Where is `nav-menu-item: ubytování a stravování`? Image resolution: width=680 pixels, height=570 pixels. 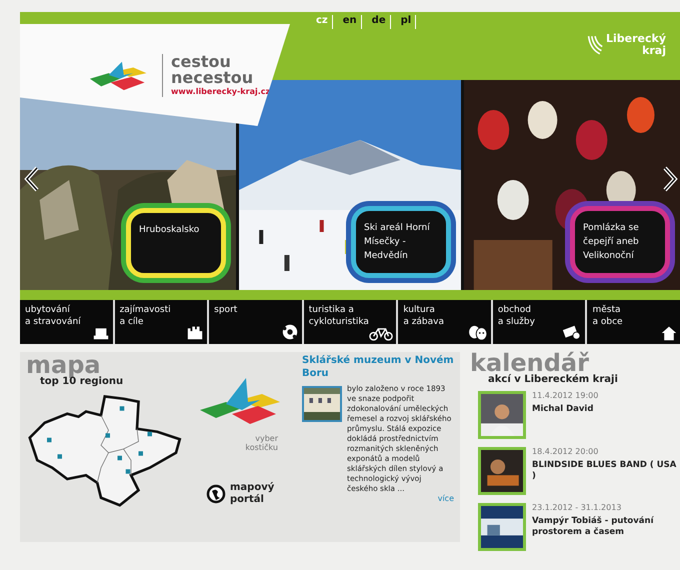
nav-menu-item: ubytování a stravování is located at coordinates (66, 322).